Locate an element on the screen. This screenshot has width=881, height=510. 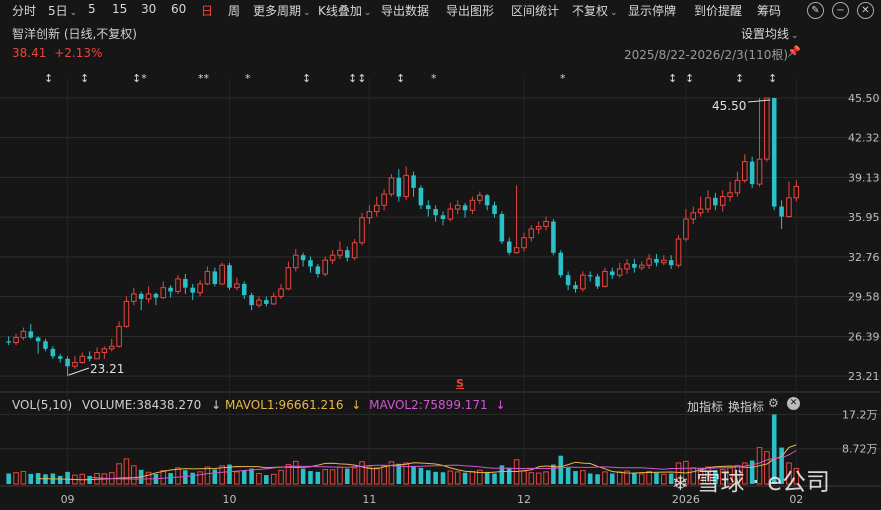
chevron-down-icon: ⌄ is located at coordinates (795, 36).